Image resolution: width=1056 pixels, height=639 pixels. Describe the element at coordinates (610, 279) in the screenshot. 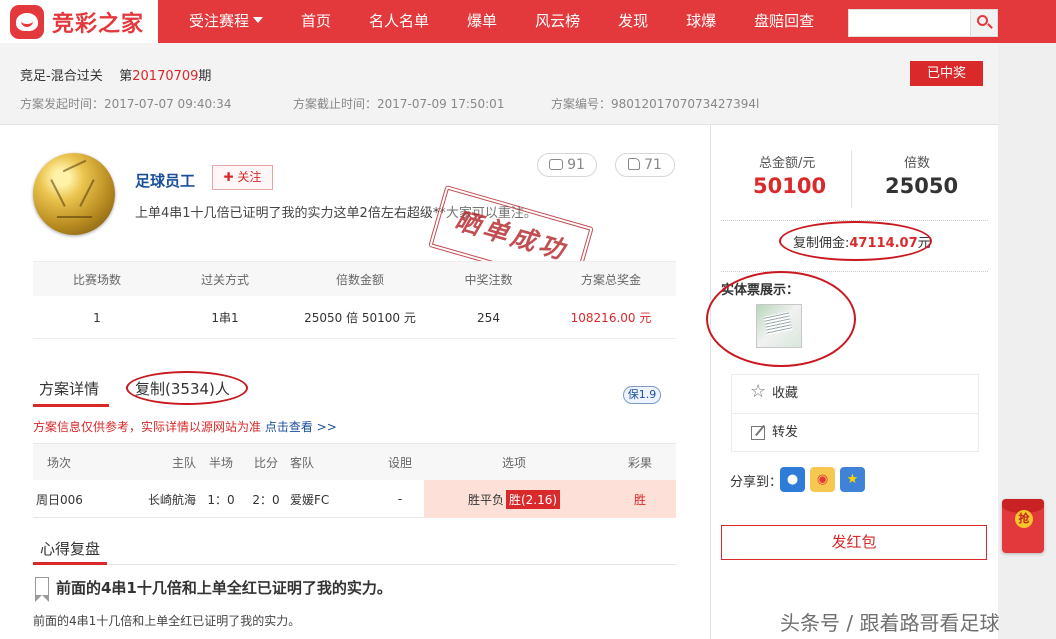

I see `stats-header-total-prize: 方案总奖金` at that location.